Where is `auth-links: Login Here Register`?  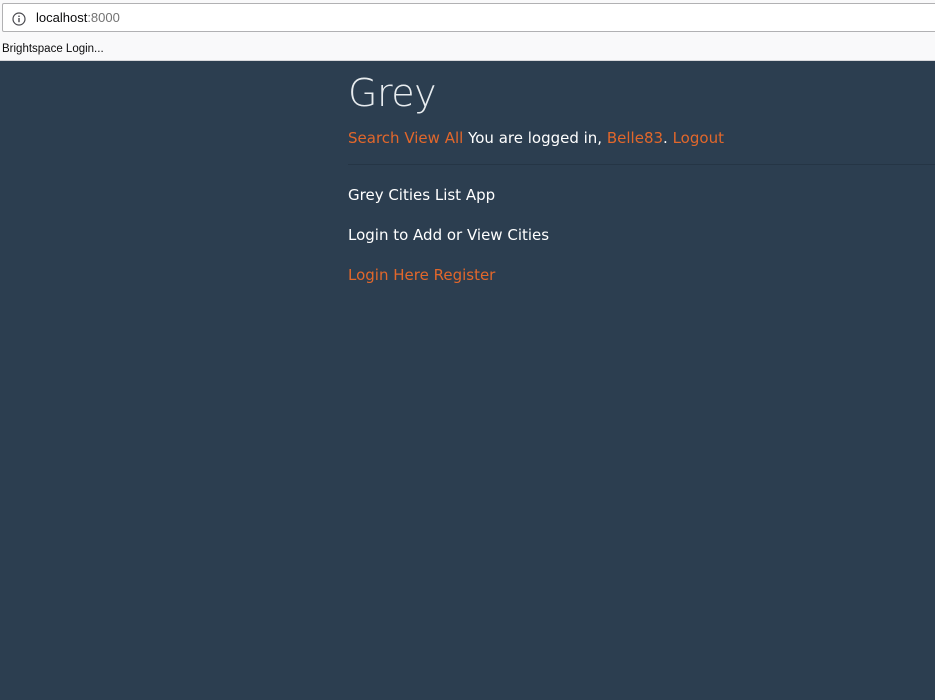 auth-links: Login Here Register is located at coordinates (448, 275).